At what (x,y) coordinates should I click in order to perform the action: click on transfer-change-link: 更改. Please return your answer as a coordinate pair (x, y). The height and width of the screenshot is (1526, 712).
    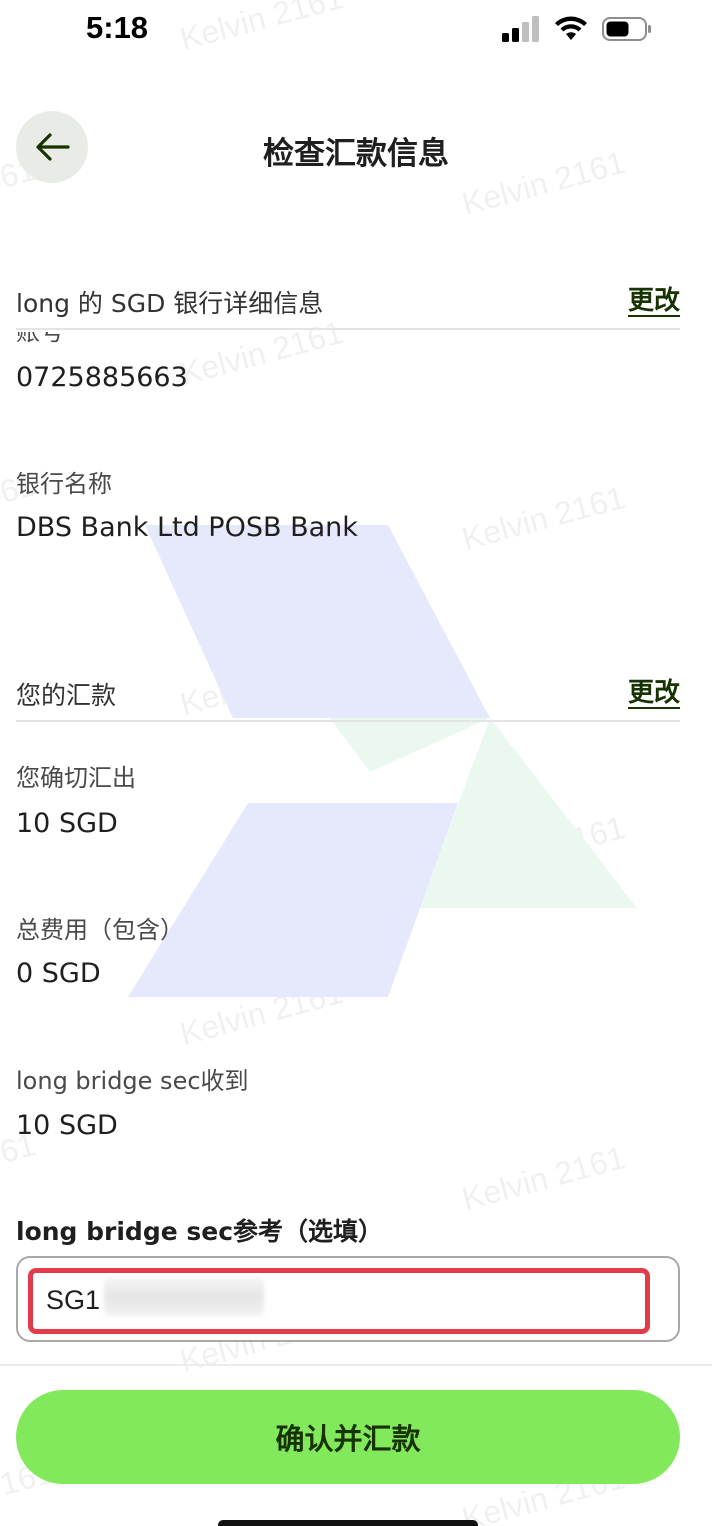
    Looking at the image, I should click on (654, 690).